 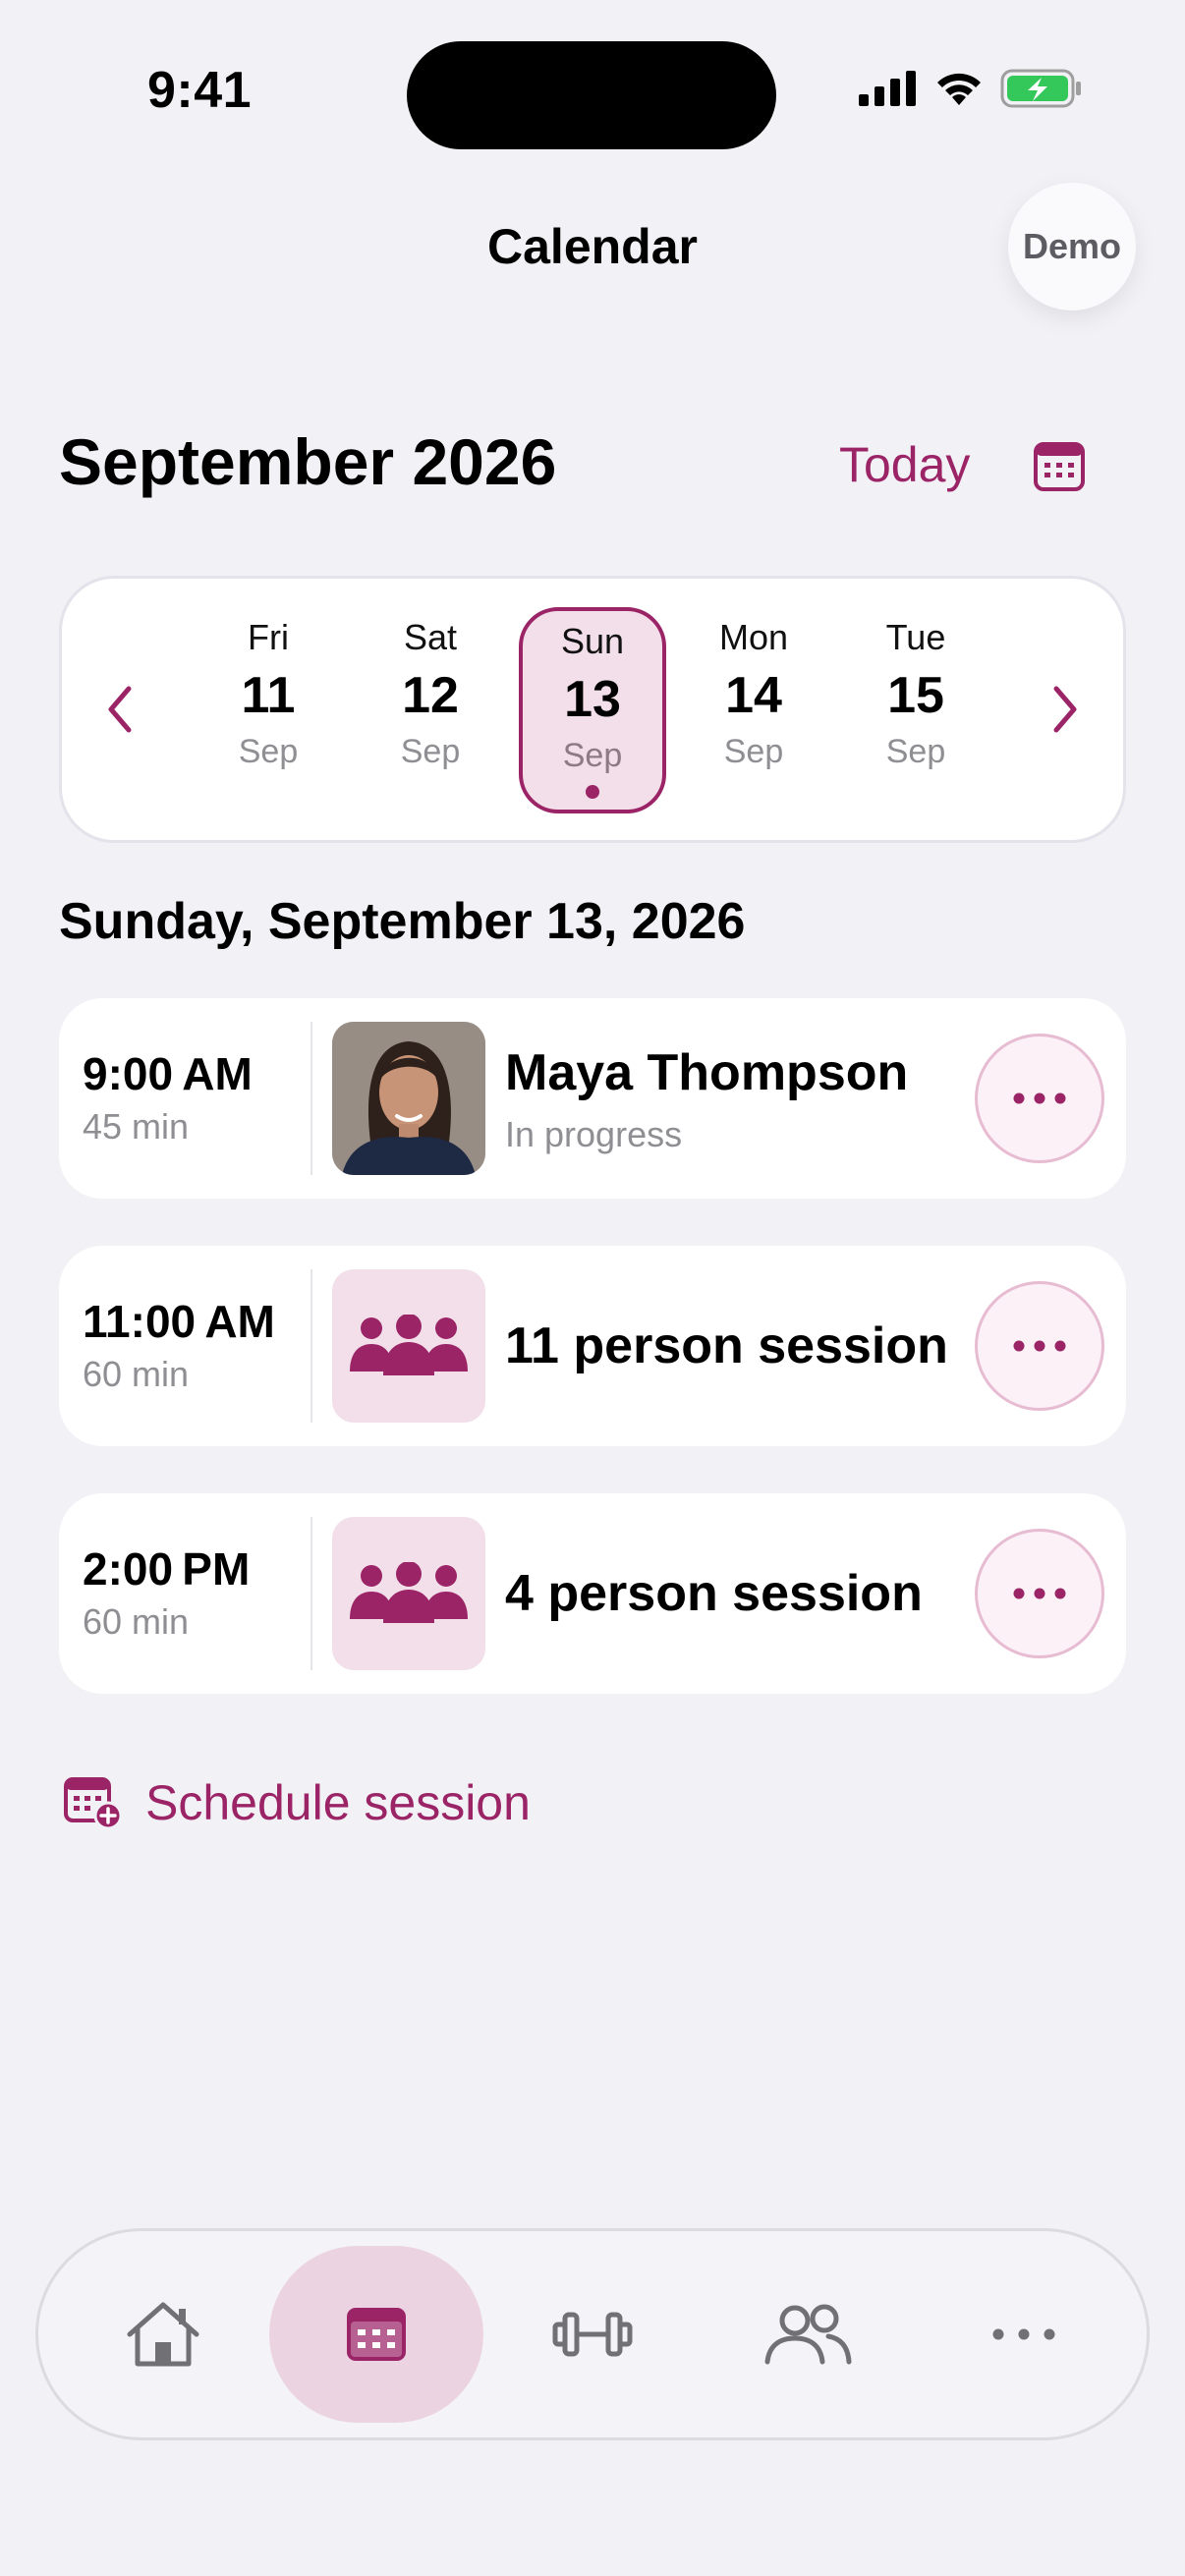 I want to click on tab-calendar, so click(x=376, y=2334).